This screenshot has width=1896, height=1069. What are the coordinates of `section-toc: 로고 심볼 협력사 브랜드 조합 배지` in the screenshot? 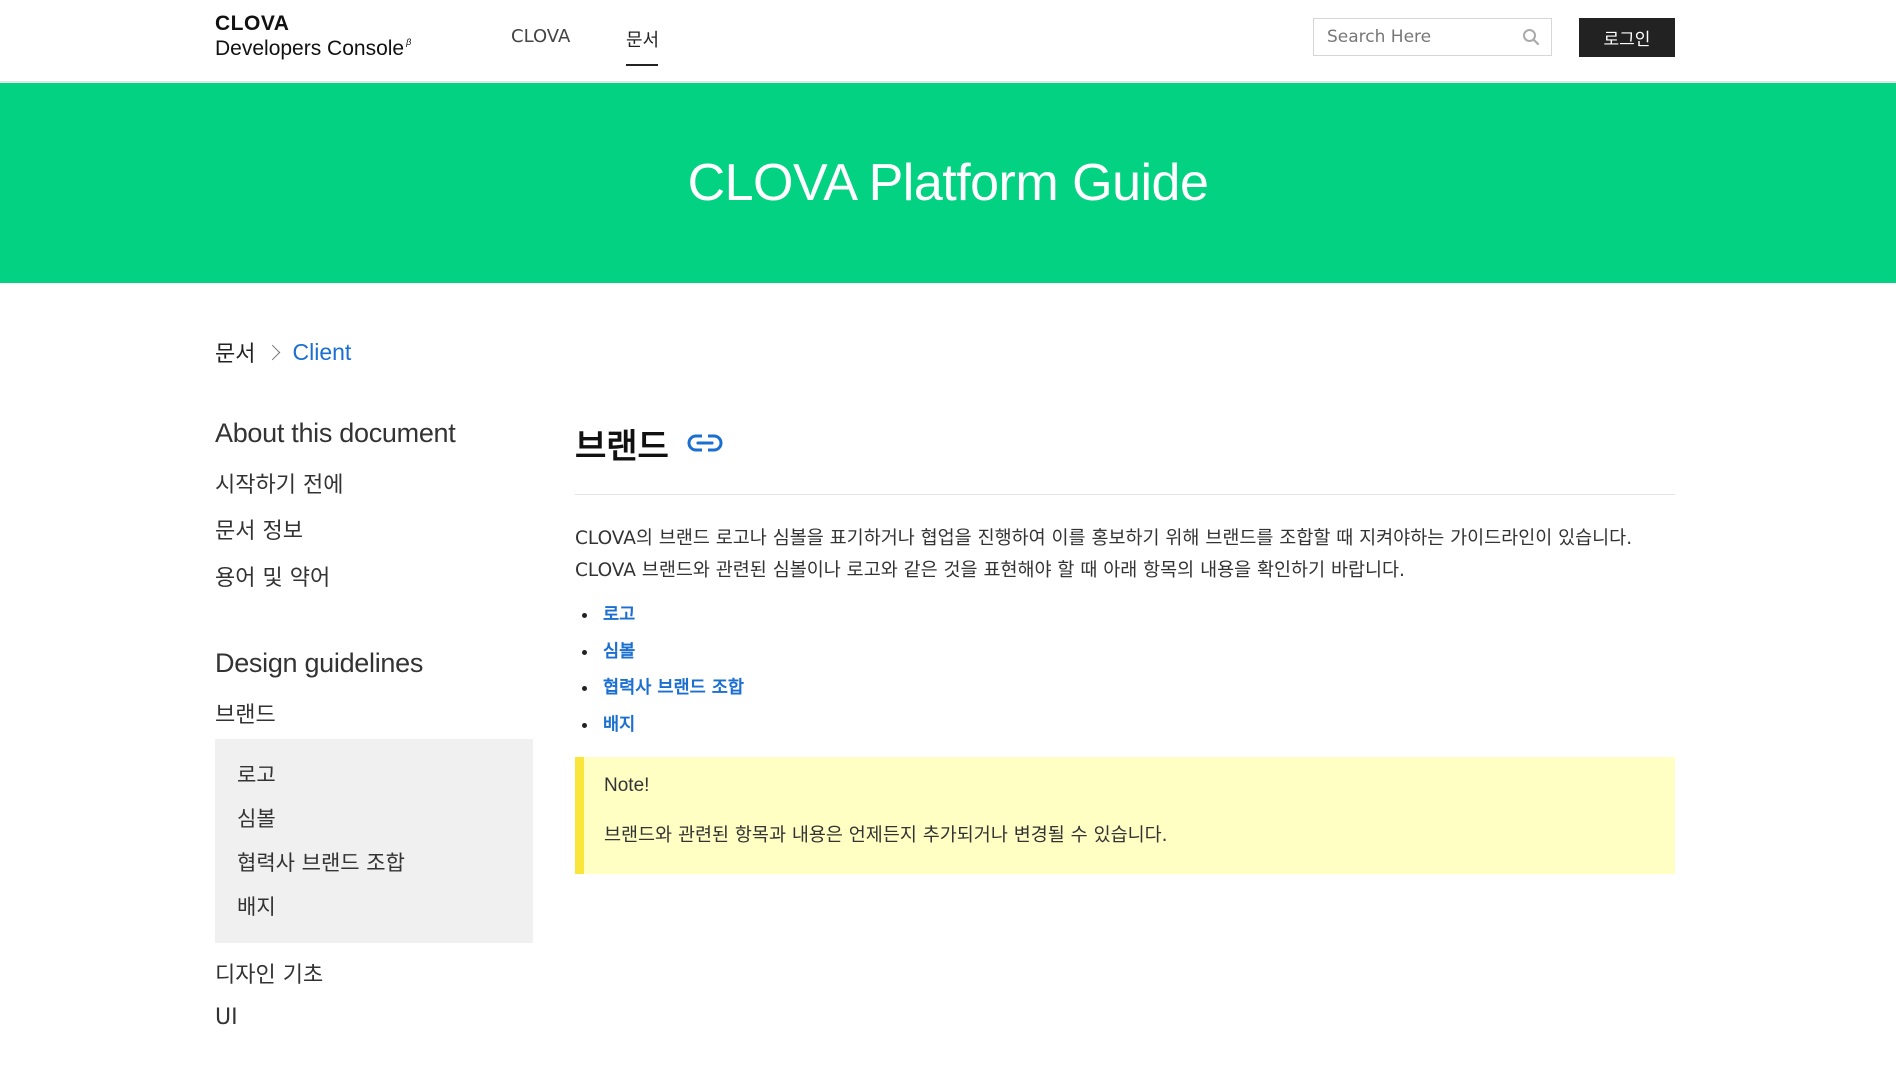 It's located at (1125, 670).